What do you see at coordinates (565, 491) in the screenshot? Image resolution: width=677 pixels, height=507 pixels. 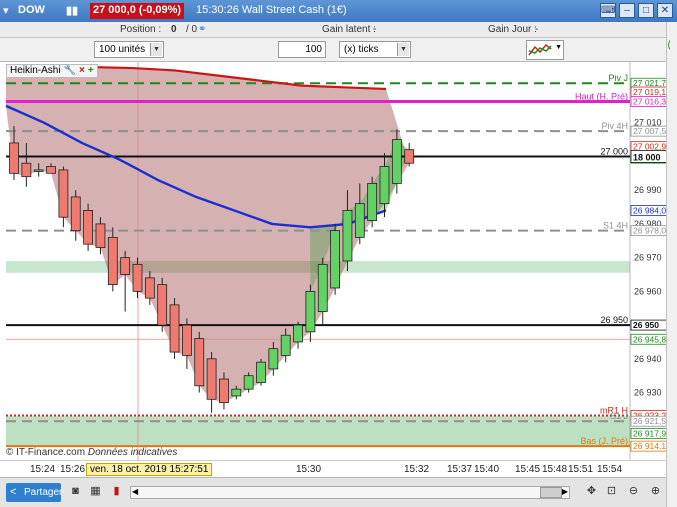 I see `scroll-right-icon: ▶` at bounding box center [565, 491].